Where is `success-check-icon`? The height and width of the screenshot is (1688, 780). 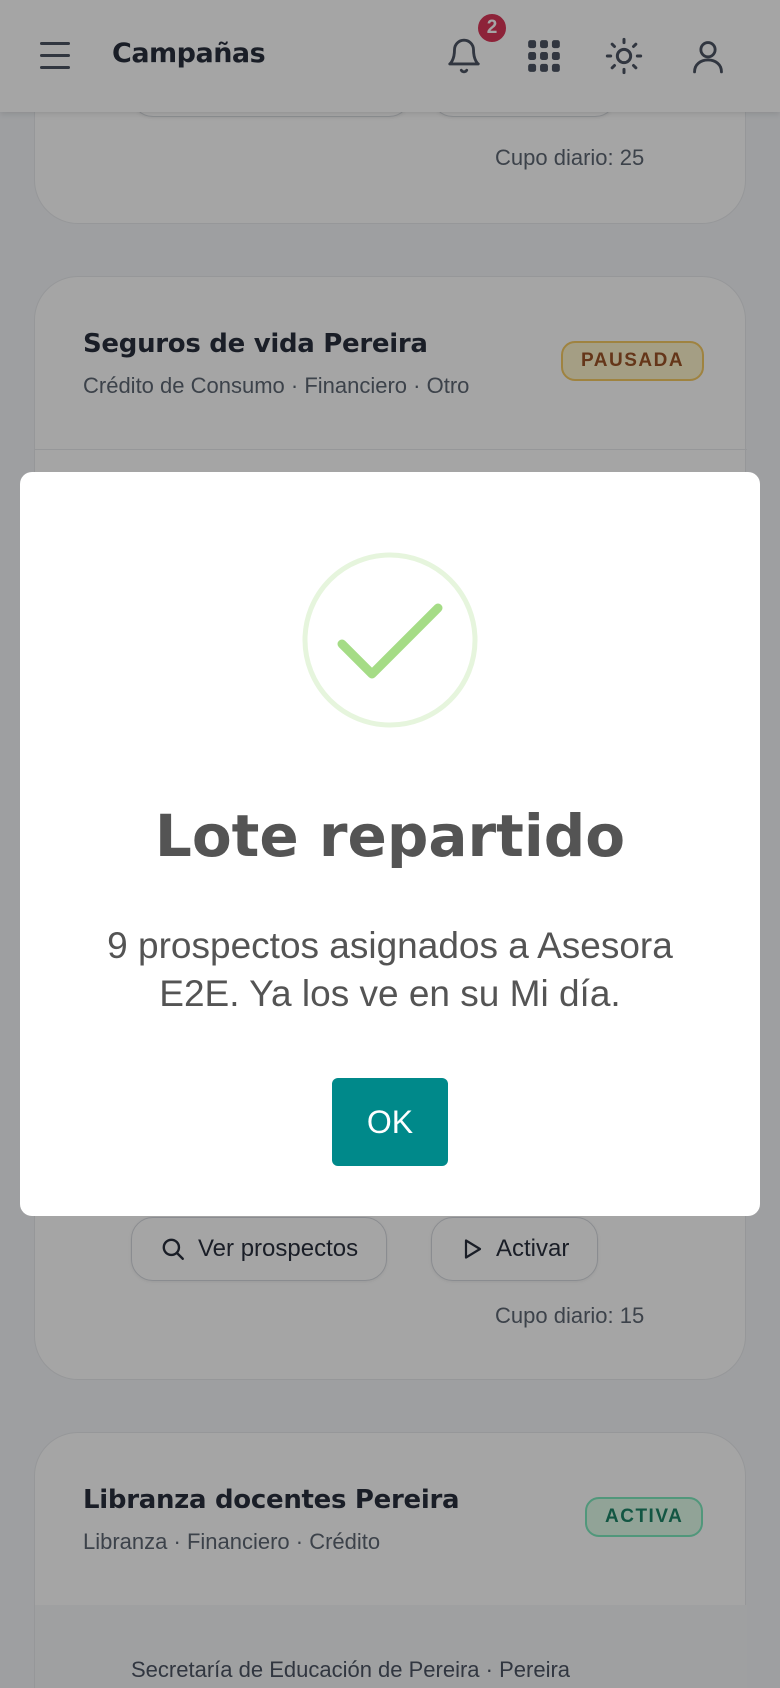 success-check-icon is located at coordinates (390, 640).